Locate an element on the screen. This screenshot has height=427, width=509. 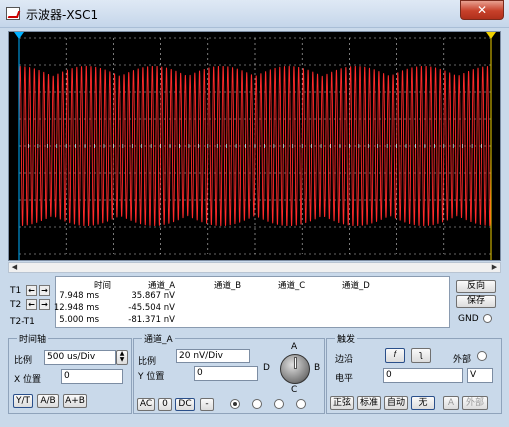
trigger-group: 触发 边沿 𝑓 ʅ 外部 电平 0 V 正弦 标准 自动 无 A 外部 is located at coordinates (414, 373).